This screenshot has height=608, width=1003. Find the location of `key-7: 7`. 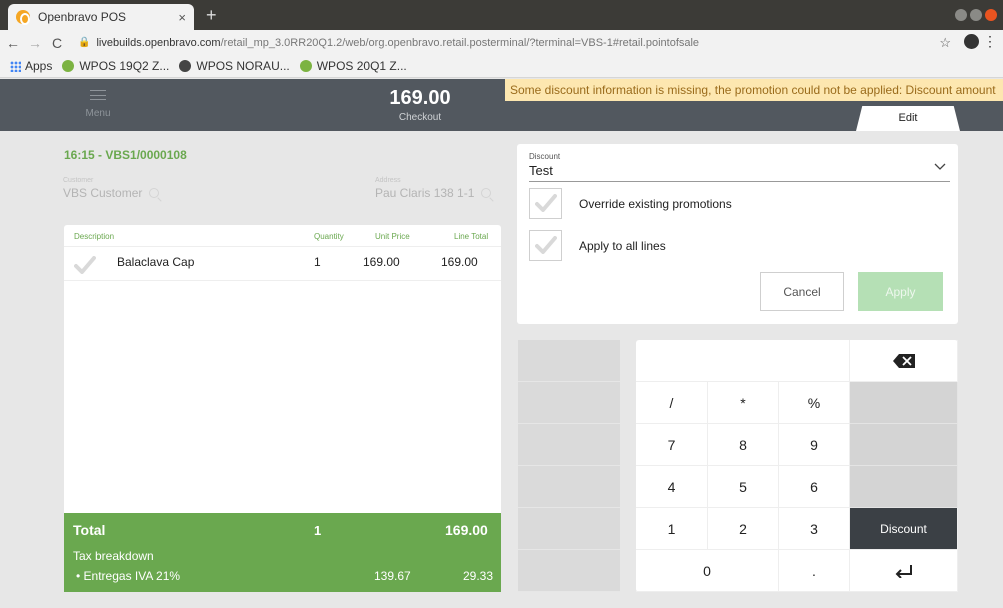

key-7: 7 is located at coordinates (672, 445).